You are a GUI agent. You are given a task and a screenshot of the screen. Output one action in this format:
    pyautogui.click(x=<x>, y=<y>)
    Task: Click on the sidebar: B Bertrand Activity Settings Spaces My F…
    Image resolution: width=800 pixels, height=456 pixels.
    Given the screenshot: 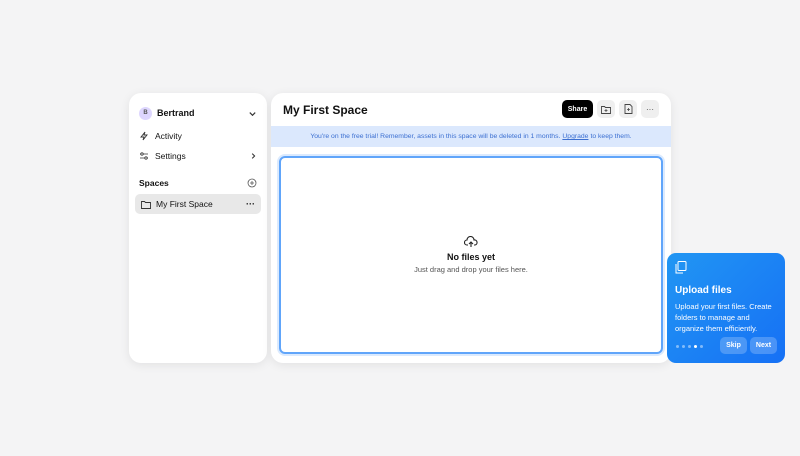 What is the action you would take?
    pyautogui.click(x=198, y=228)
    